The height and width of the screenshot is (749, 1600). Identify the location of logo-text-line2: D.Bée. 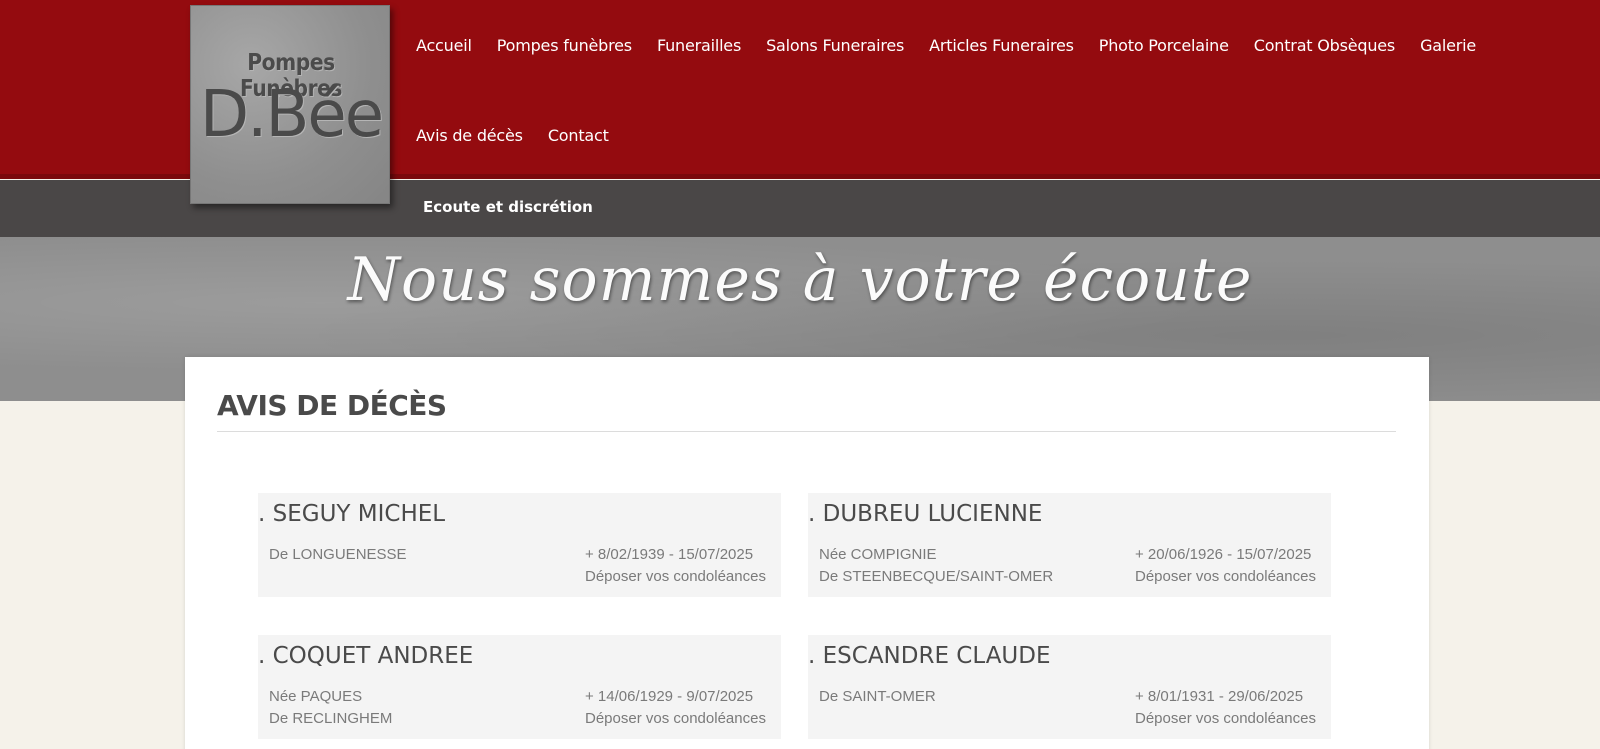
(291, 115).